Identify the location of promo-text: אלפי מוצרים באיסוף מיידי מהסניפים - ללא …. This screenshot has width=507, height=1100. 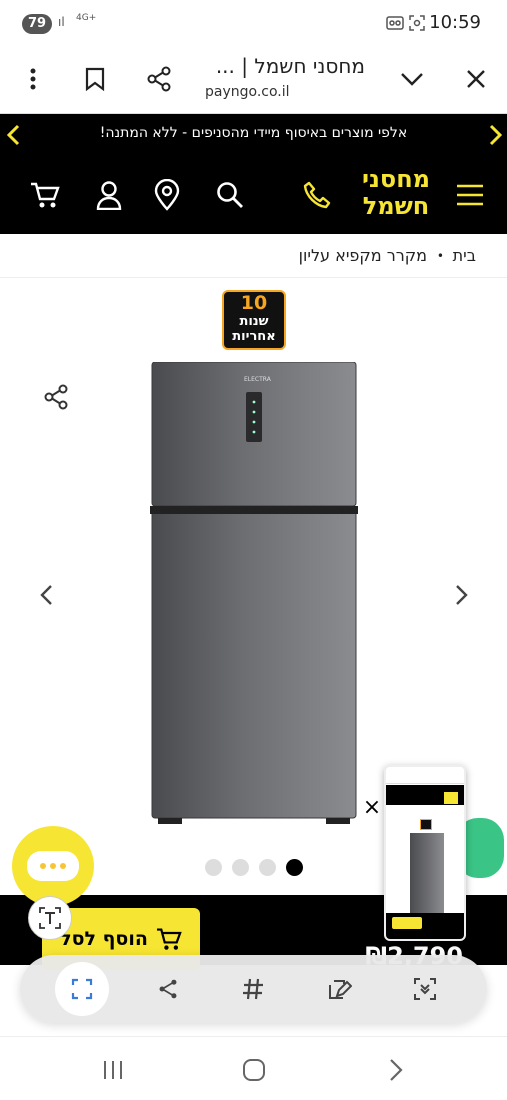
(253, 133).